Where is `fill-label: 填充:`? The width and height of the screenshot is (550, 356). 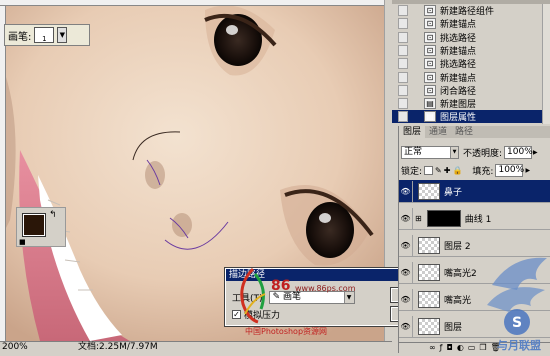 fill-label: 填充: is located at coordinates (483, 172).